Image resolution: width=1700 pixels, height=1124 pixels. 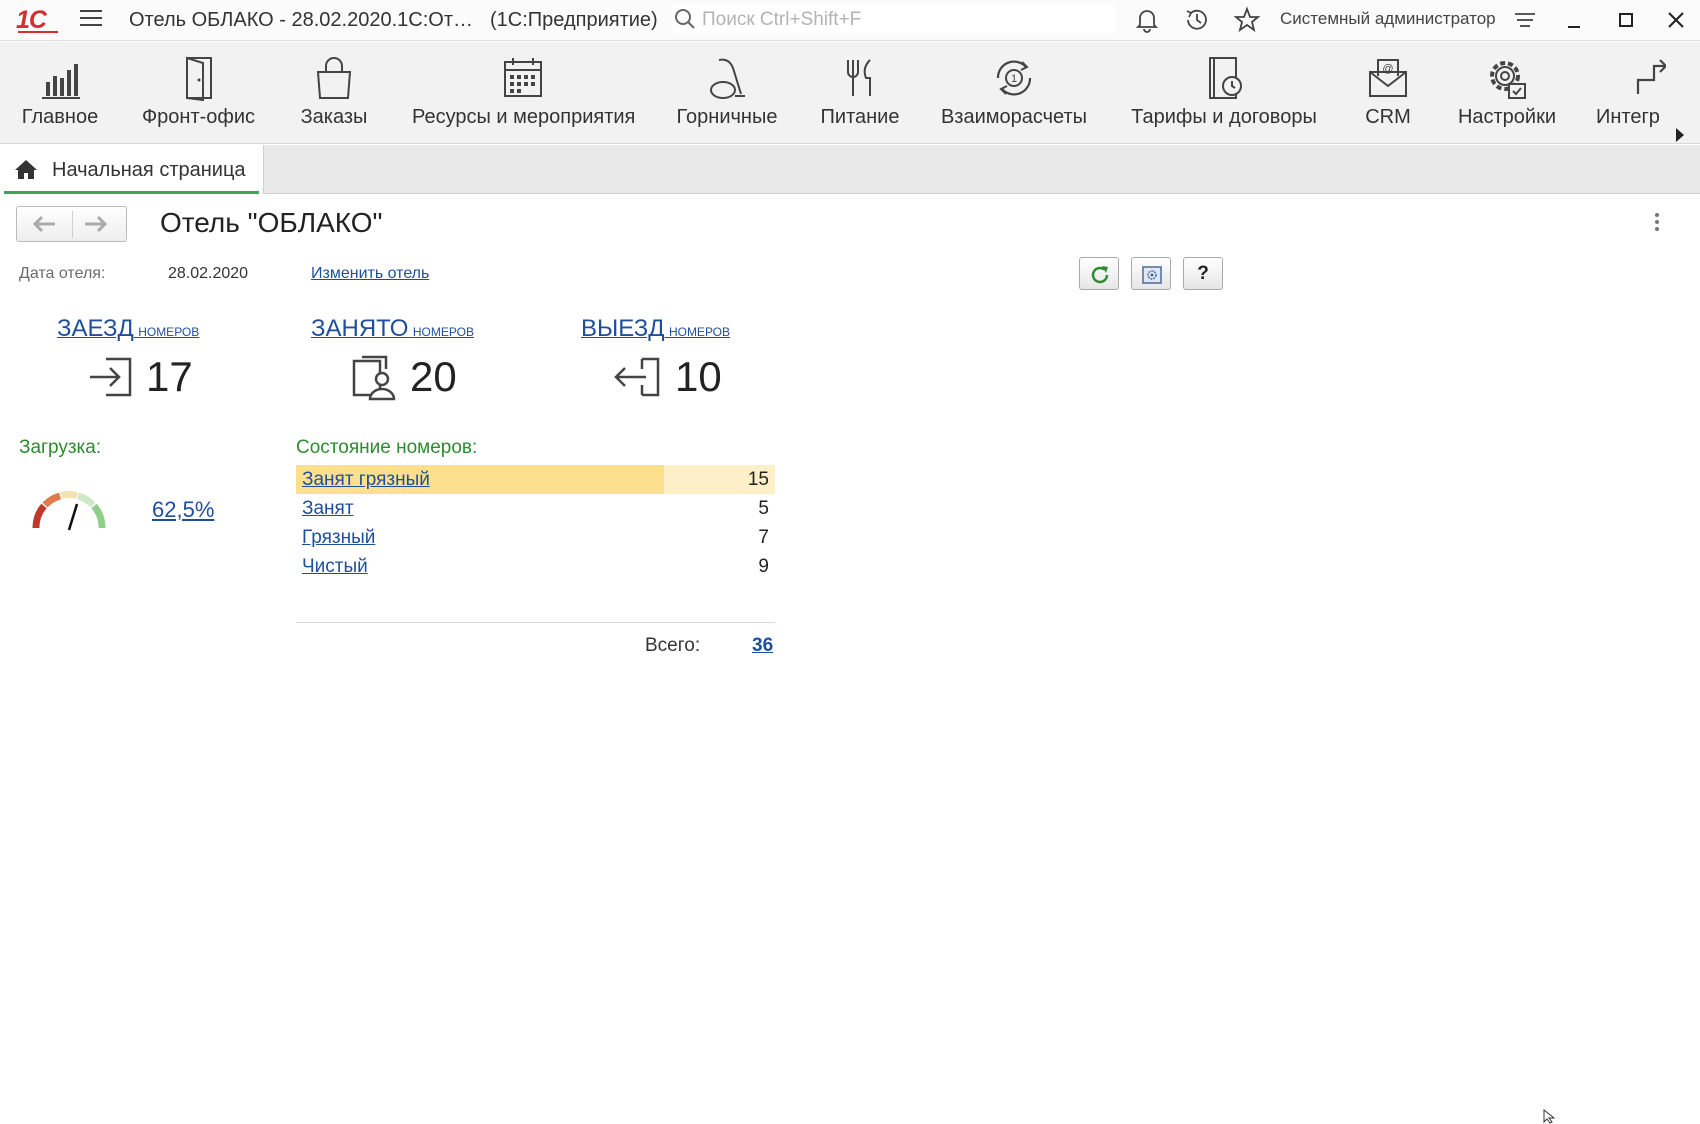 I want to click on settlement-icon: 1, so click(x=1014, y=78).